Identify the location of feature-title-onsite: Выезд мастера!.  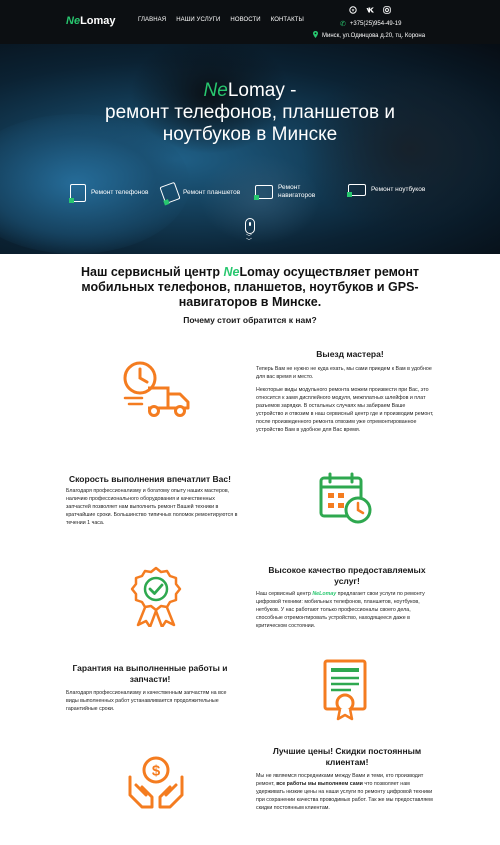
(350, 354).